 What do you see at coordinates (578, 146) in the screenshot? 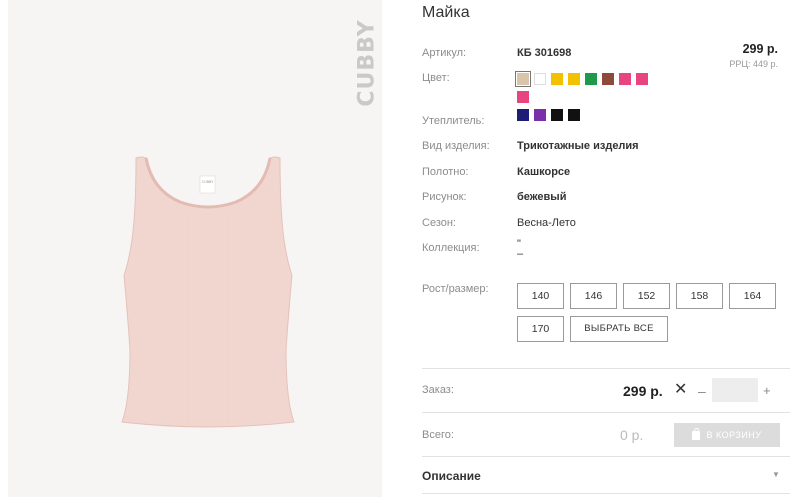
I see `type-value: Трикотажные изделия` at bounding box center [578, 146].